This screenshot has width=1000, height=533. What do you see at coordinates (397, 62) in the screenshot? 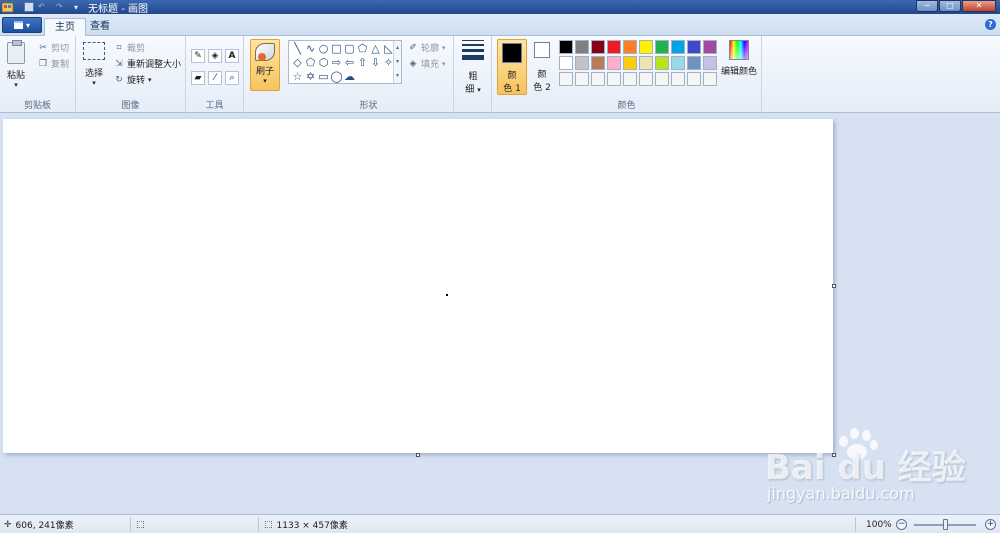
I see `shapes-gallery-scroll: ▴ ▾ ▾` at bounding box center [397, 62].